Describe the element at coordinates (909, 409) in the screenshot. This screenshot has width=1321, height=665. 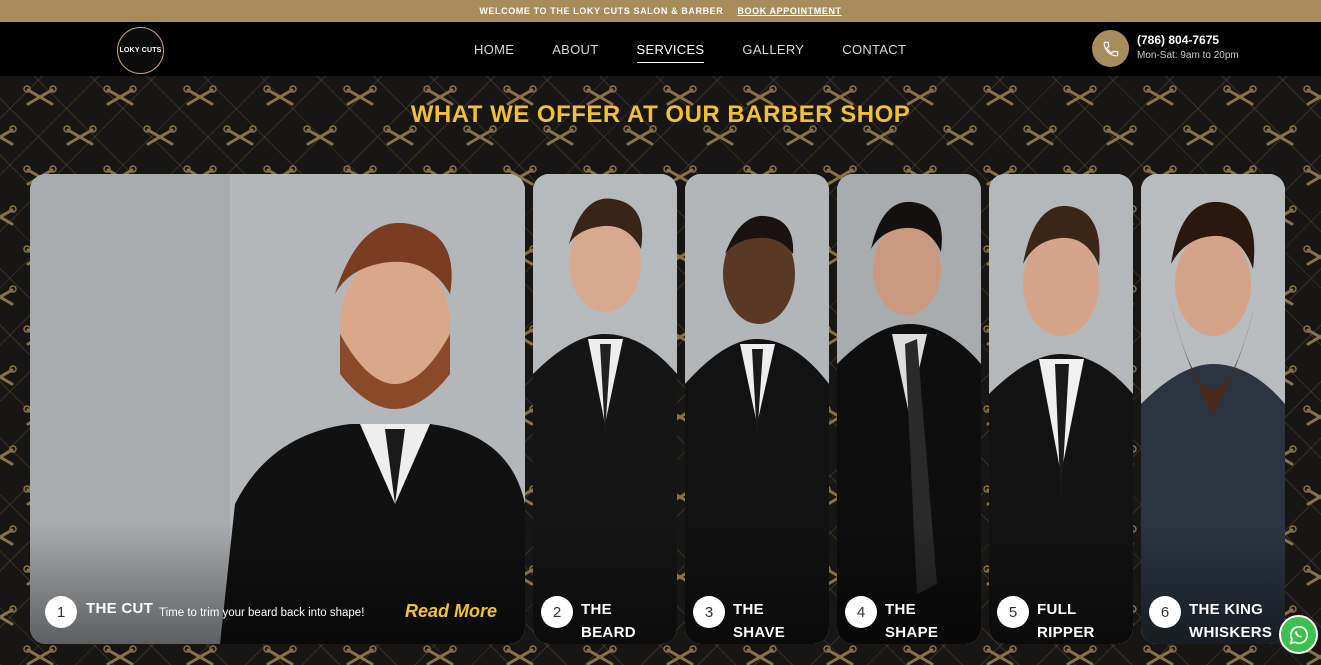
I see `service-card-the-shape: 4 THE SHAPE` at that location.